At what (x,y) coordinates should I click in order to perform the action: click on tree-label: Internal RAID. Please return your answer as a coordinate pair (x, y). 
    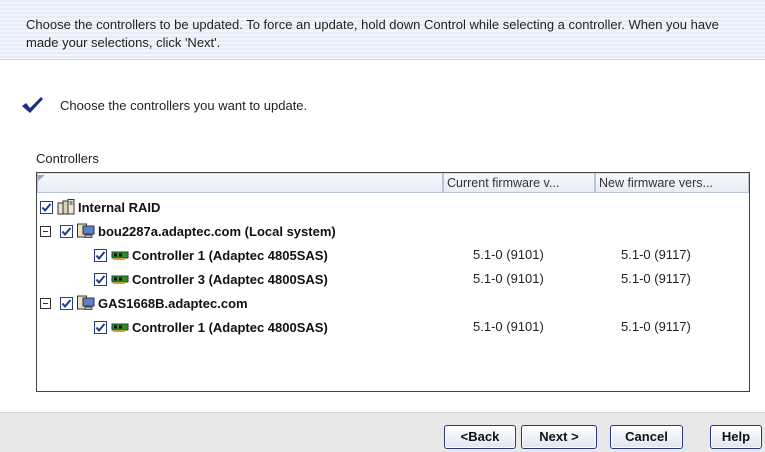
    Looking at the image, I should click on (119, 207).